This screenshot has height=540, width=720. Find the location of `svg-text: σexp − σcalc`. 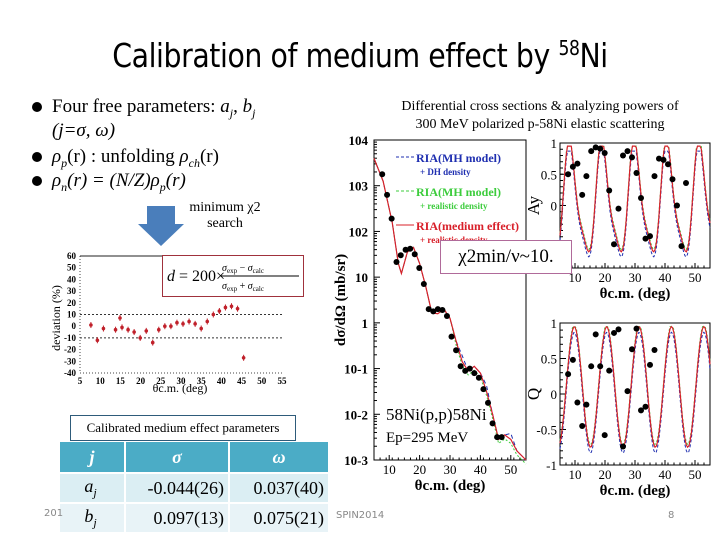

svg-text: σexp − σcalc is located at coordinates (243, 269).